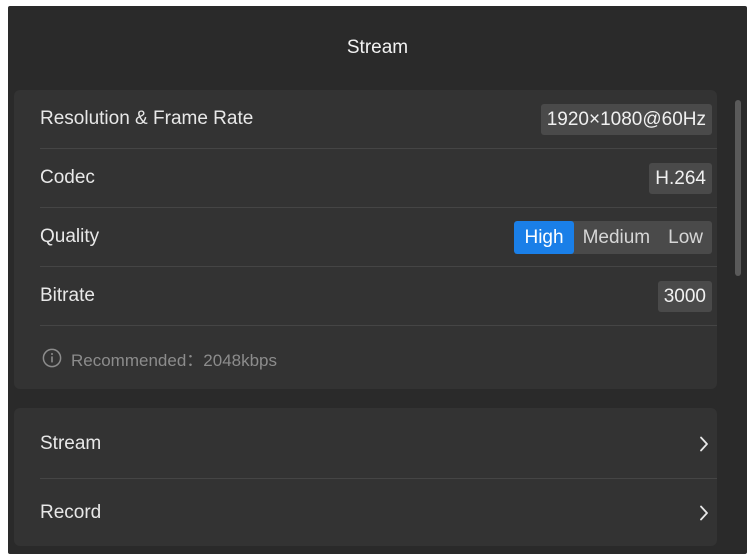  I want to click on quality-option-low: Low, so click(685, 237).